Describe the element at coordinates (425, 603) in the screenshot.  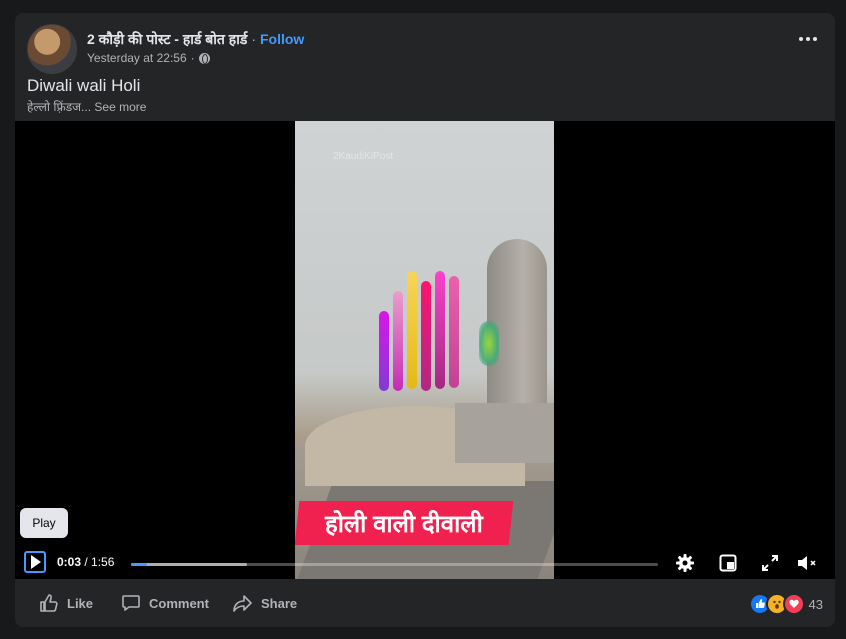
I see `post-actions: Like Comment Share 43` at that location.